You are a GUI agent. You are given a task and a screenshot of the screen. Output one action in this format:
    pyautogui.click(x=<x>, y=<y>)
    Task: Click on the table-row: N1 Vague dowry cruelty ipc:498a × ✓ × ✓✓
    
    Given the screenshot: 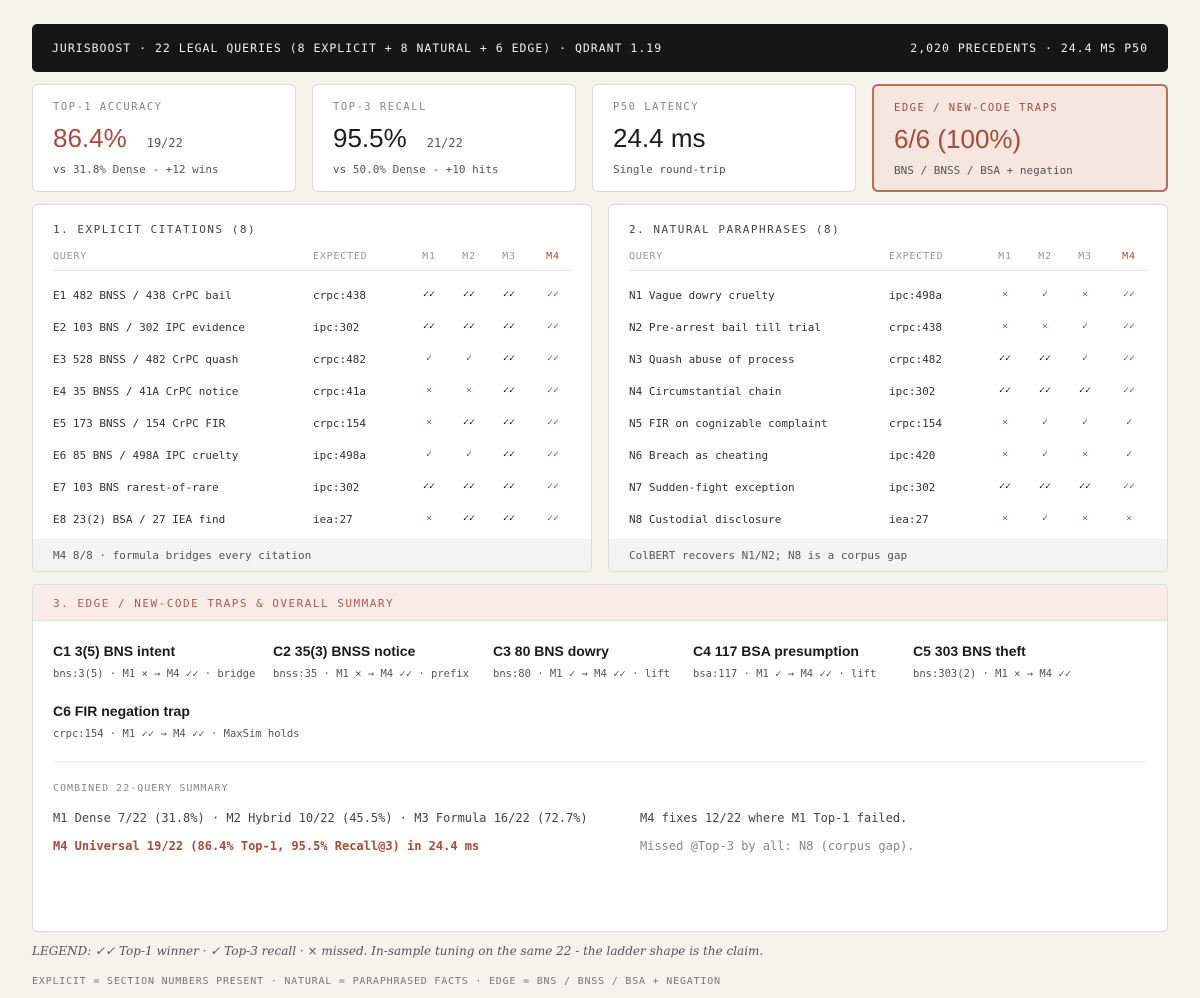 What is the action you would take?
    pyautogui.click(x=889, y=297)
    